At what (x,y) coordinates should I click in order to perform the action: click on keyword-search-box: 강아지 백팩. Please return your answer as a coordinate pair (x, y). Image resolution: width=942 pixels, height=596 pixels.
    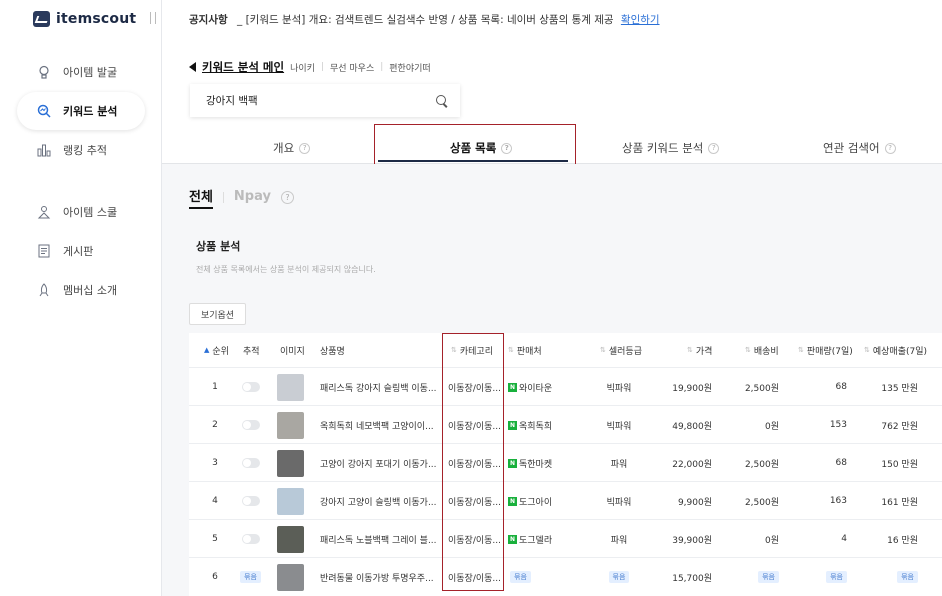
    Looking at the image, I should click on (325, 100).